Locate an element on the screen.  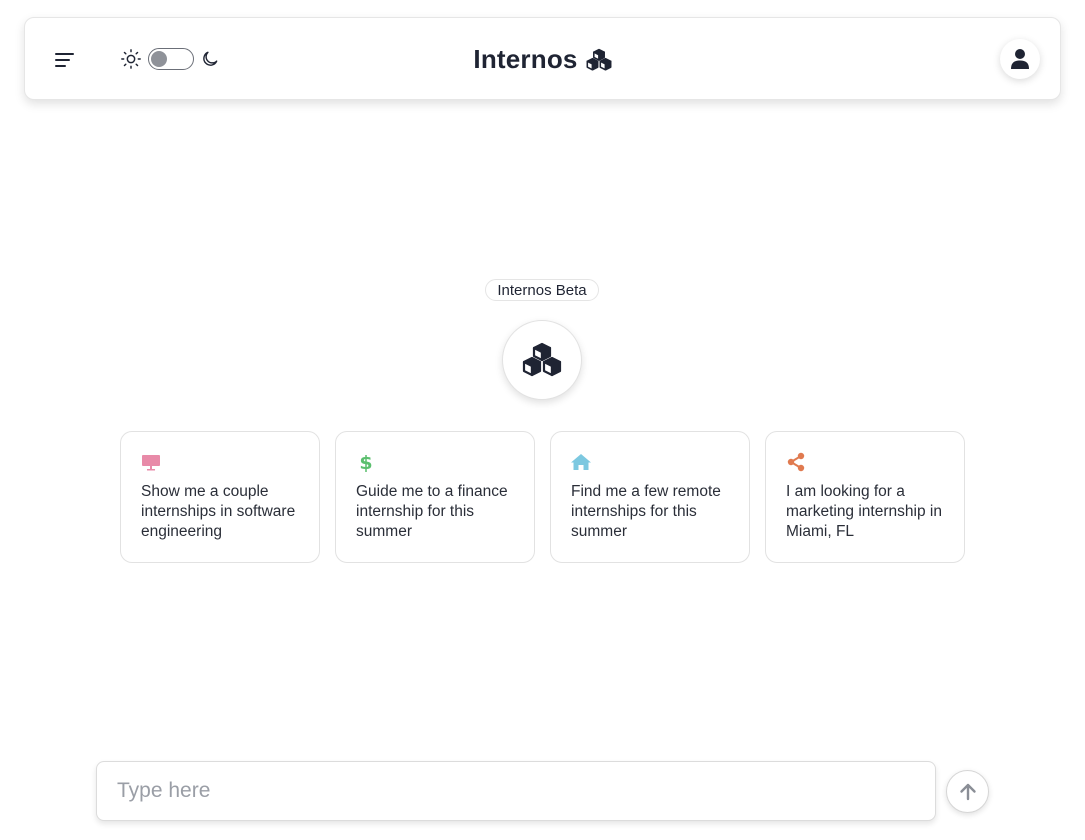
app-title: Internos is located at coordinates (542, 59).